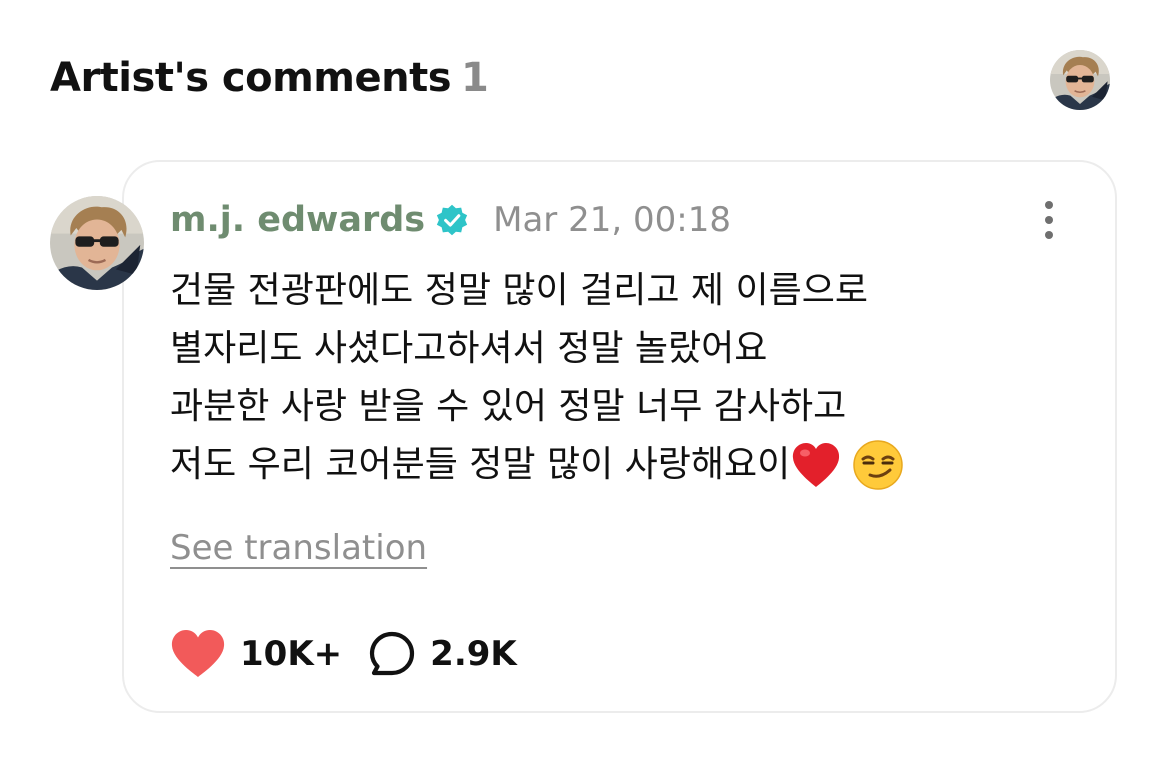  What do you see at coordinates (480, 464) in the screenshot?
I see `comment-line-text: 저도 우리 코어분들 정말 많이 사랑해요이` at bounding box center [480, 464].